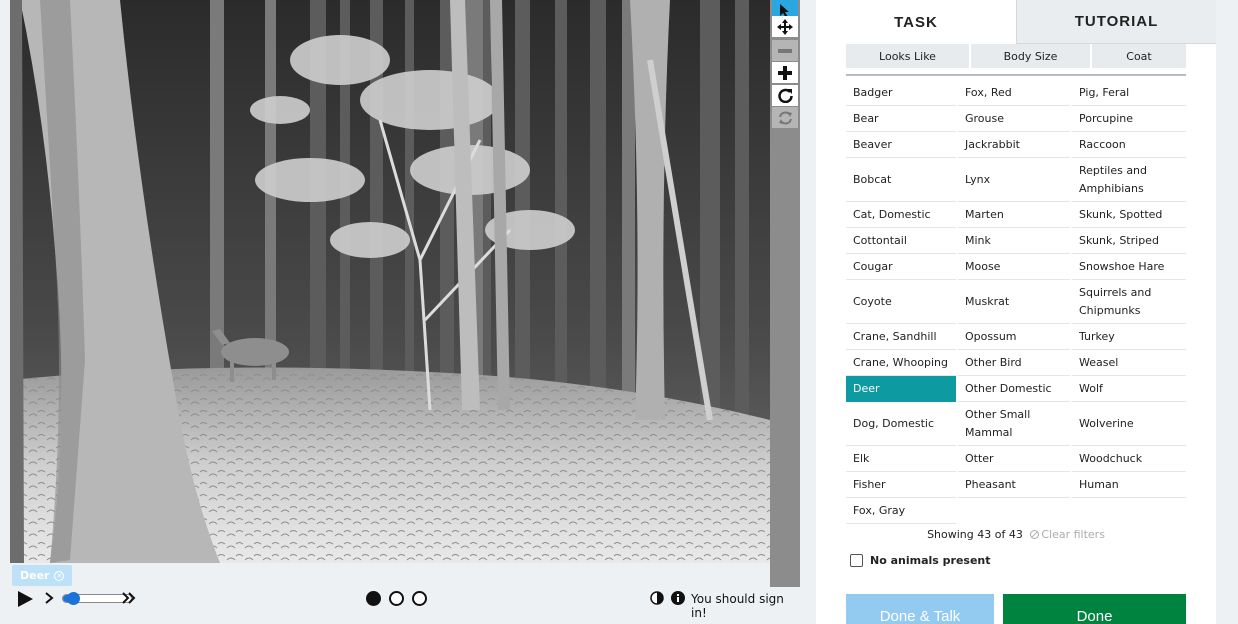  I want to click on filter-body-size: Body Size, so click(1030, 56).